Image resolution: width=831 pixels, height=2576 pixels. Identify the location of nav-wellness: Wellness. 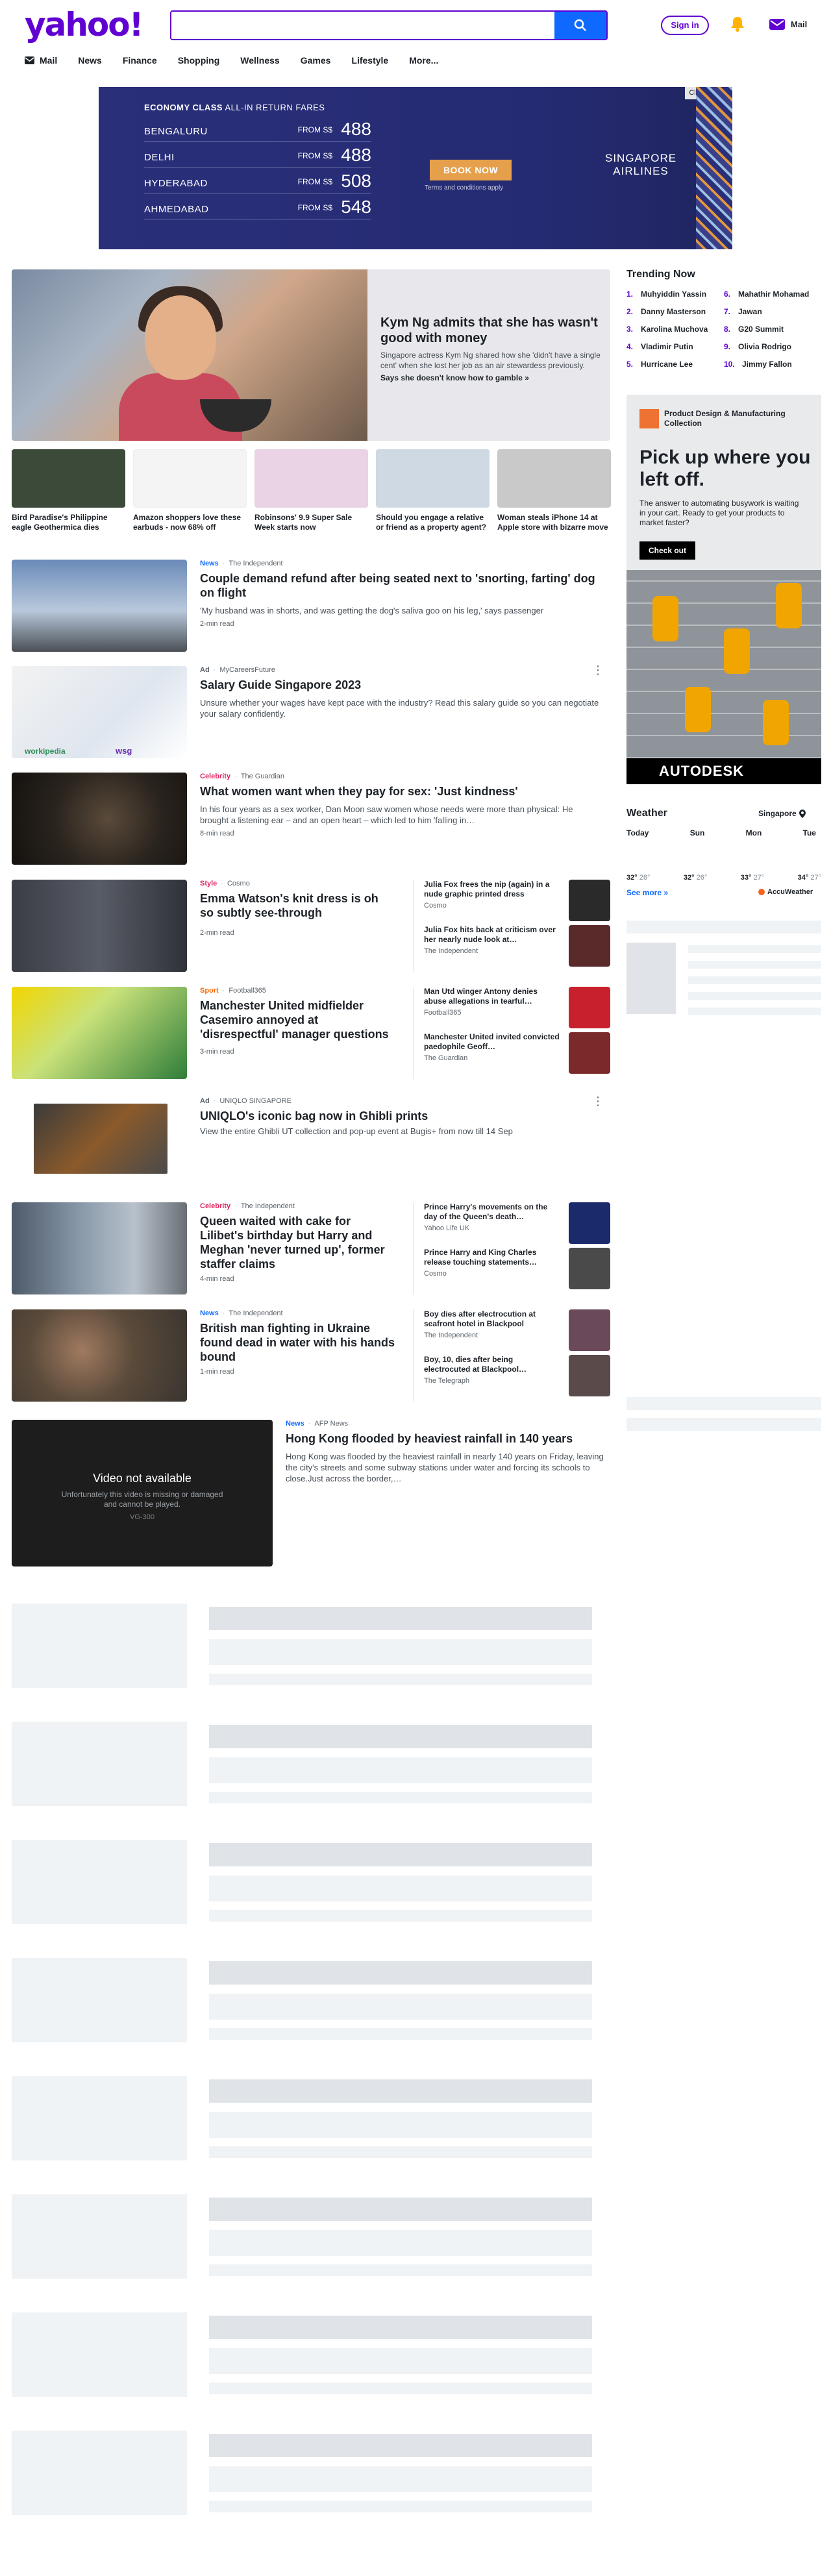
(259, 60).